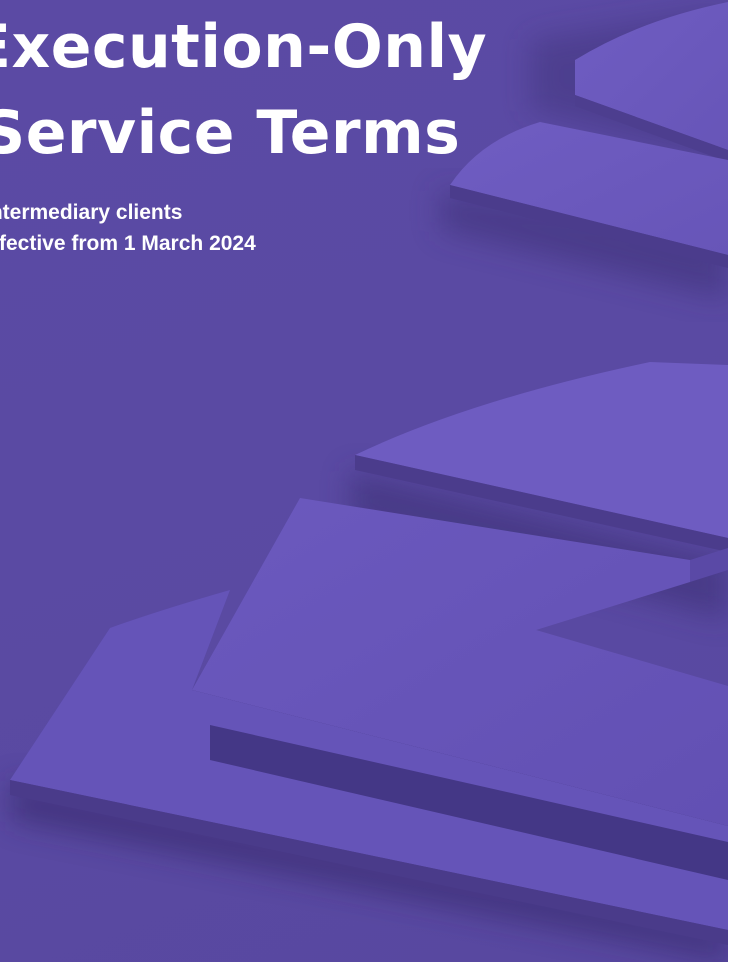  Describe the element at coordinates (244, 47) in the screenshot. I see `document-title-line-1: Execution-Only` at that location.